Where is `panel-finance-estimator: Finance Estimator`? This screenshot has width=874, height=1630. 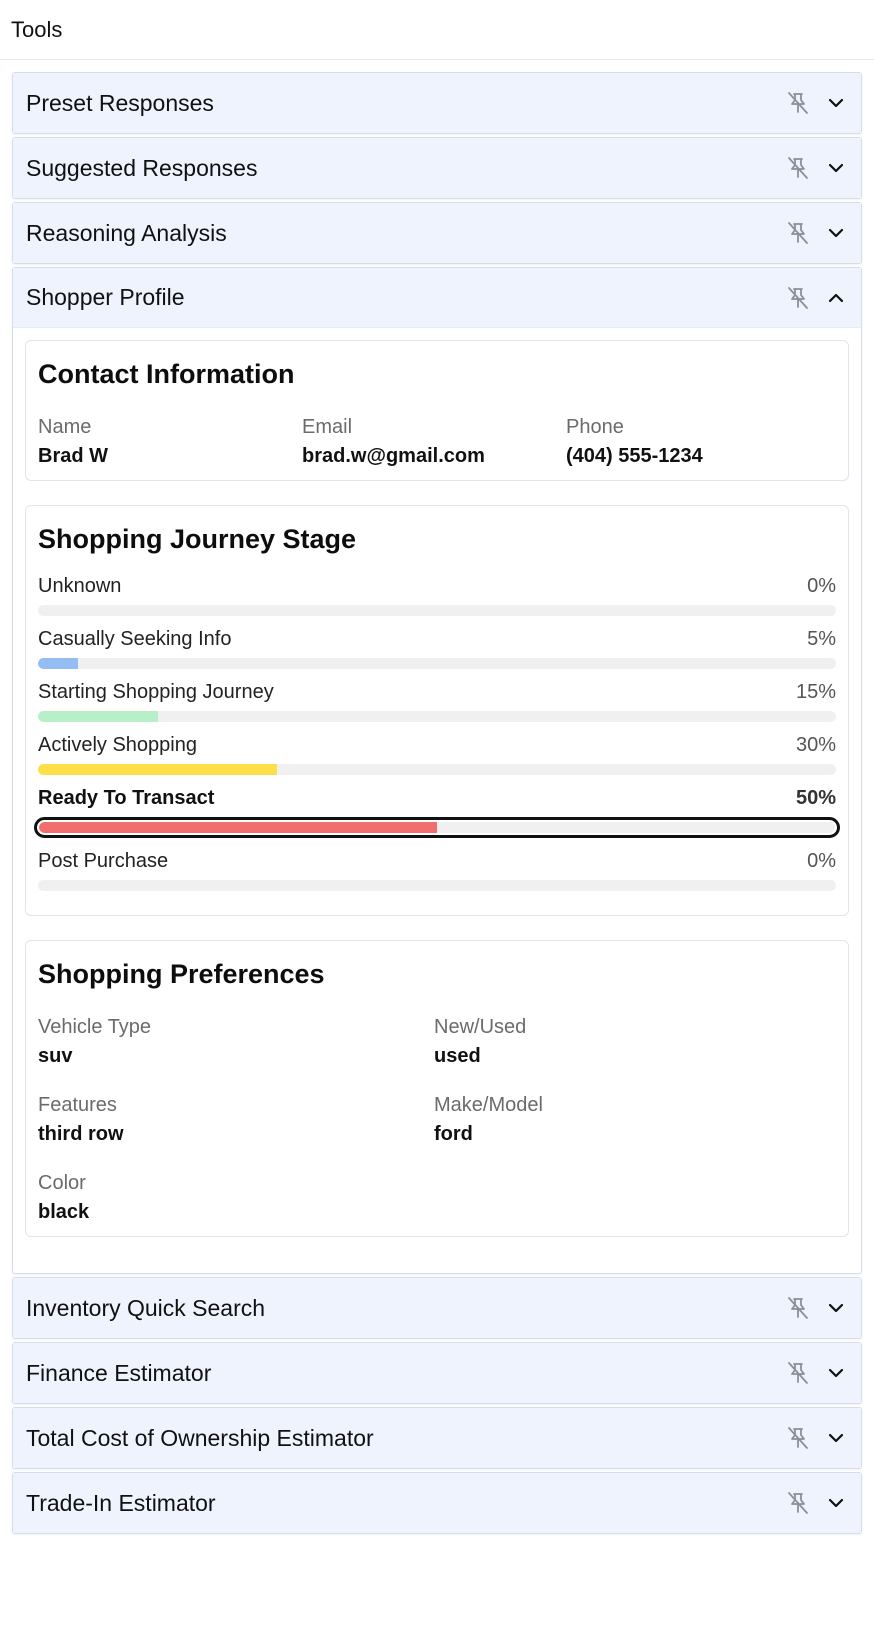 panel-finance-estimator: Finance Estimator is located at coordinates (437, 1373).